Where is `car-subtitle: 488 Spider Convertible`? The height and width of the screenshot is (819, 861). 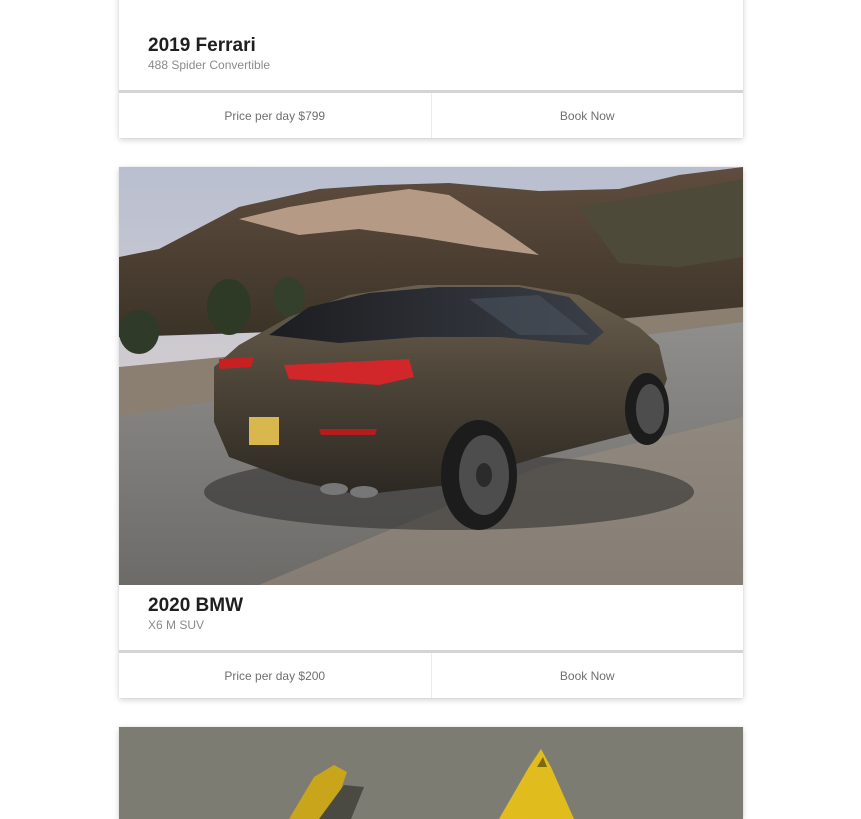
car-subtitle: 488 Spider Convertible is located at coordinates (209, 65).